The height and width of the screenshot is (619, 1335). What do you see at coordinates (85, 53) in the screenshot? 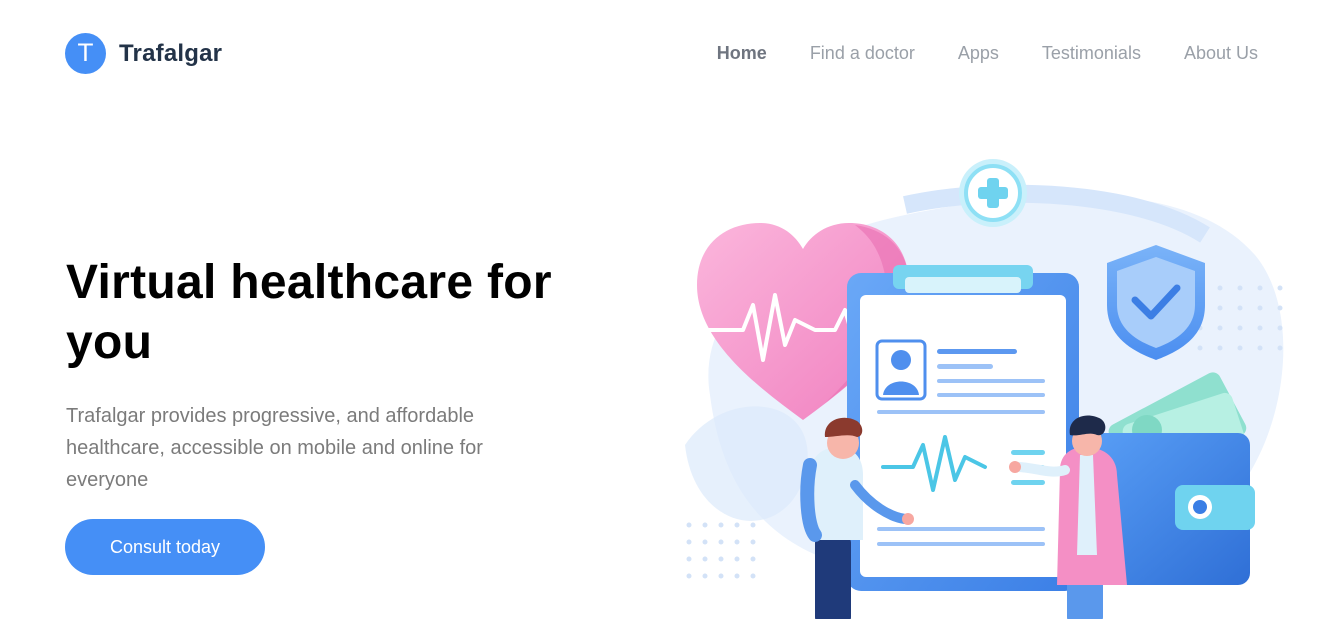
I see `logo-mark-icon: T` at bounding box center [85, 53].